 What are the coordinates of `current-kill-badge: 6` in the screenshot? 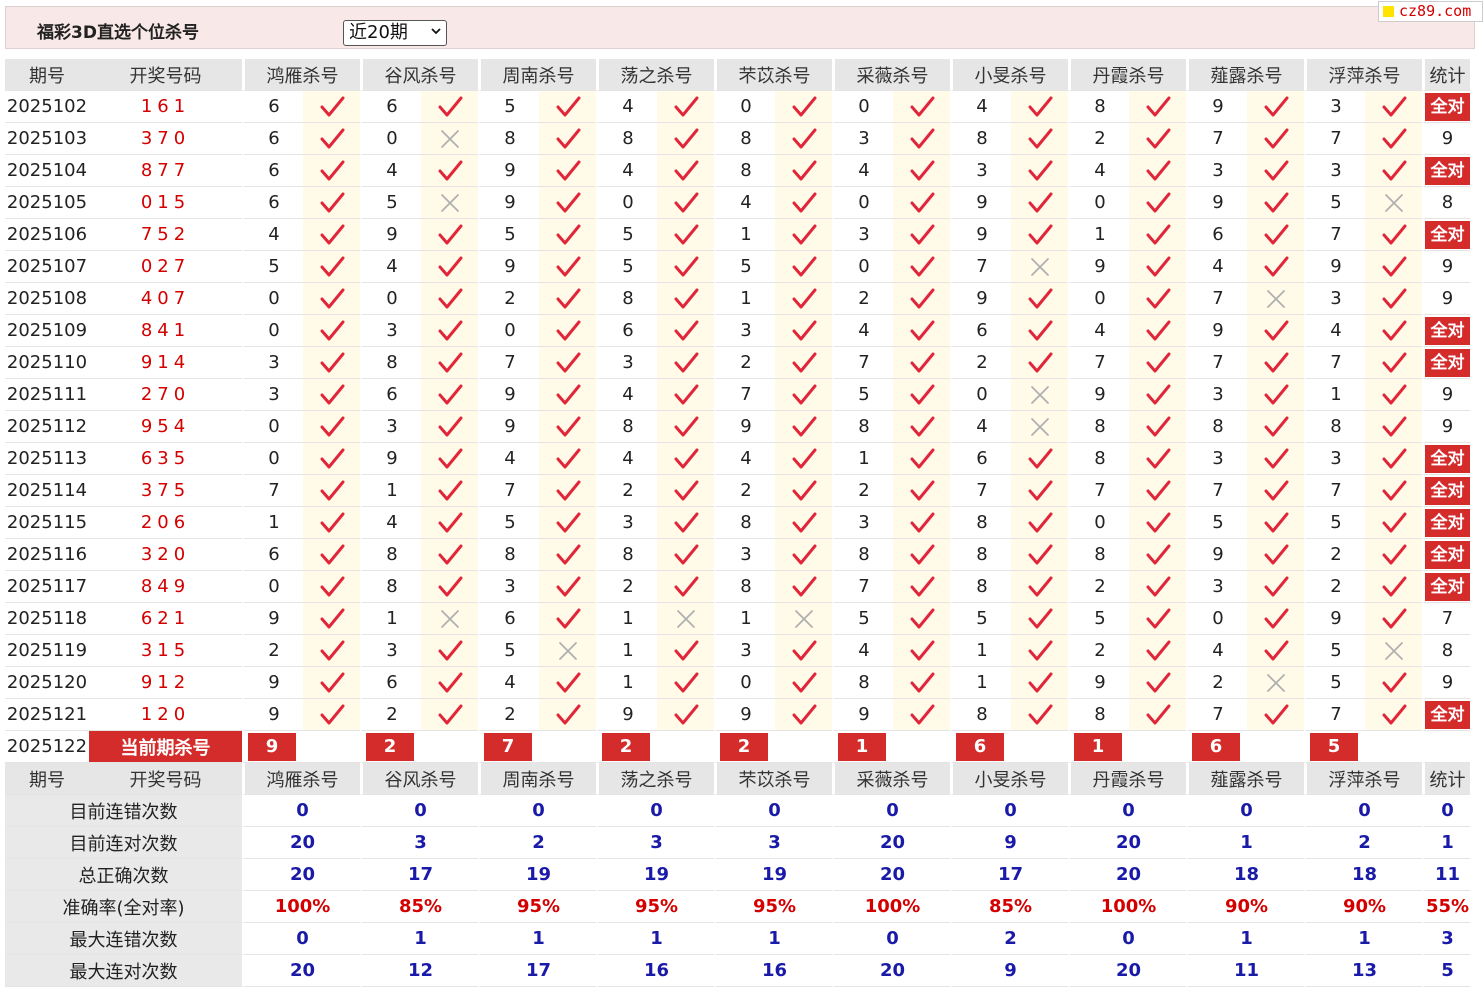 It's located at (1216, 746).